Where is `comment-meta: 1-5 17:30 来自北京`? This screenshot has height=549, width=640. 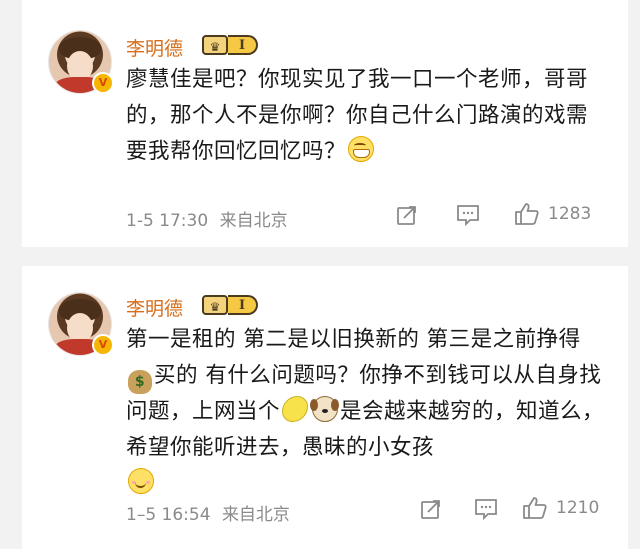 comment-meta: 1-5 17:30 来自北京 is located at coordinates (207, 218).